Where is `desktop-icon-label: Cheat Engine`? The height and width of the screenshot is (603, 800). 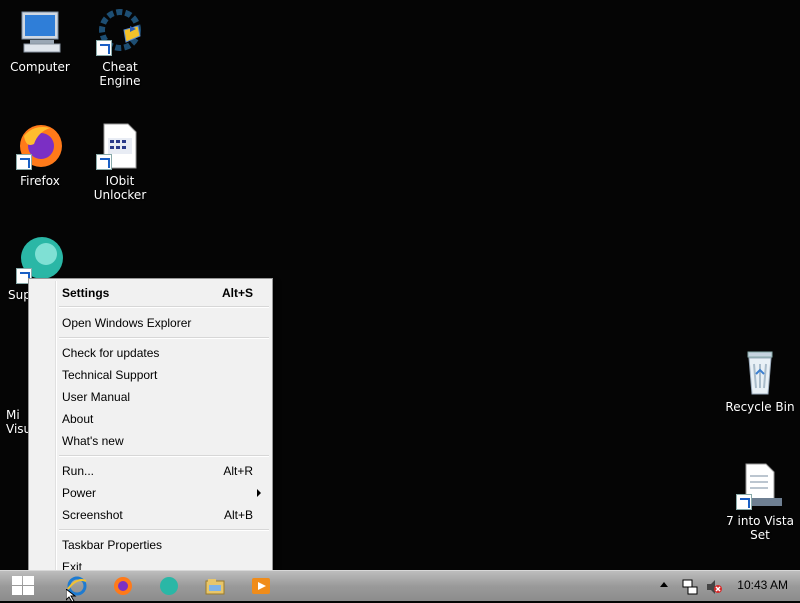 desktop-icon-label: Cheat Engine is located at coordinates (120, 74).